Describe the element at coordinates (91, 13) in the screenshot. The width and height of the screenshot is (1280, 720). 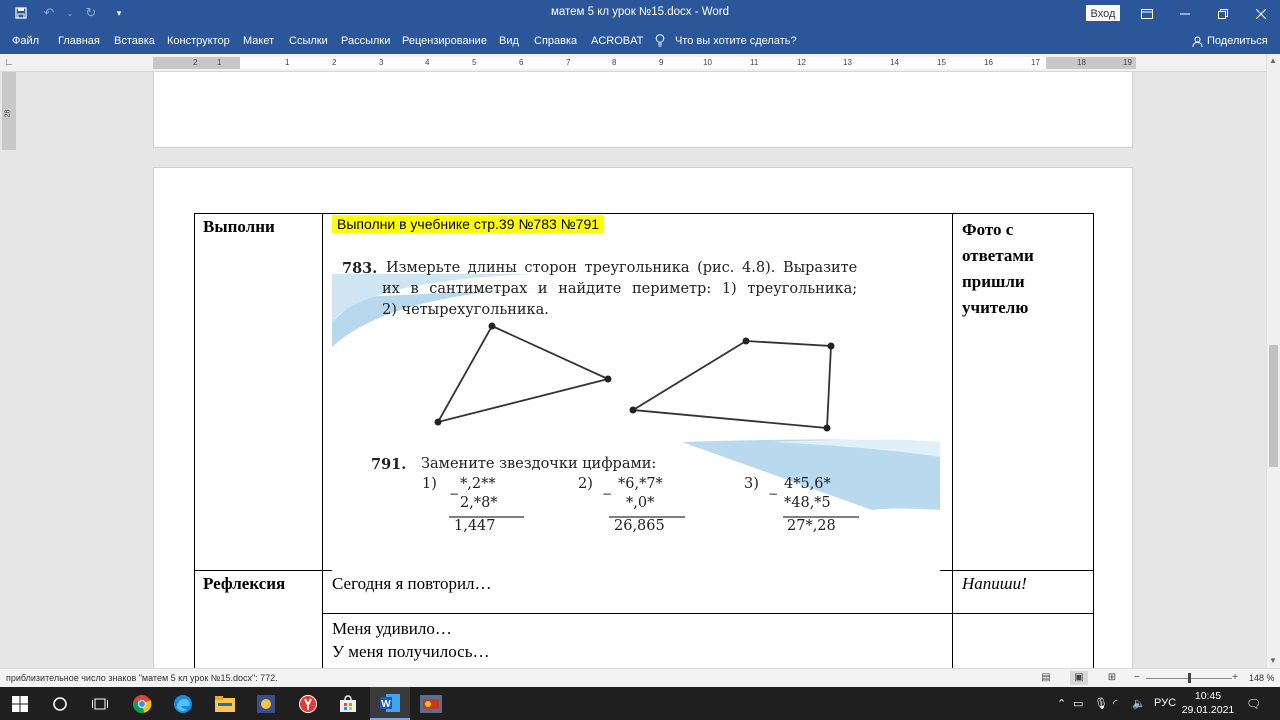
I see `redo-icon: ↻` at that location.